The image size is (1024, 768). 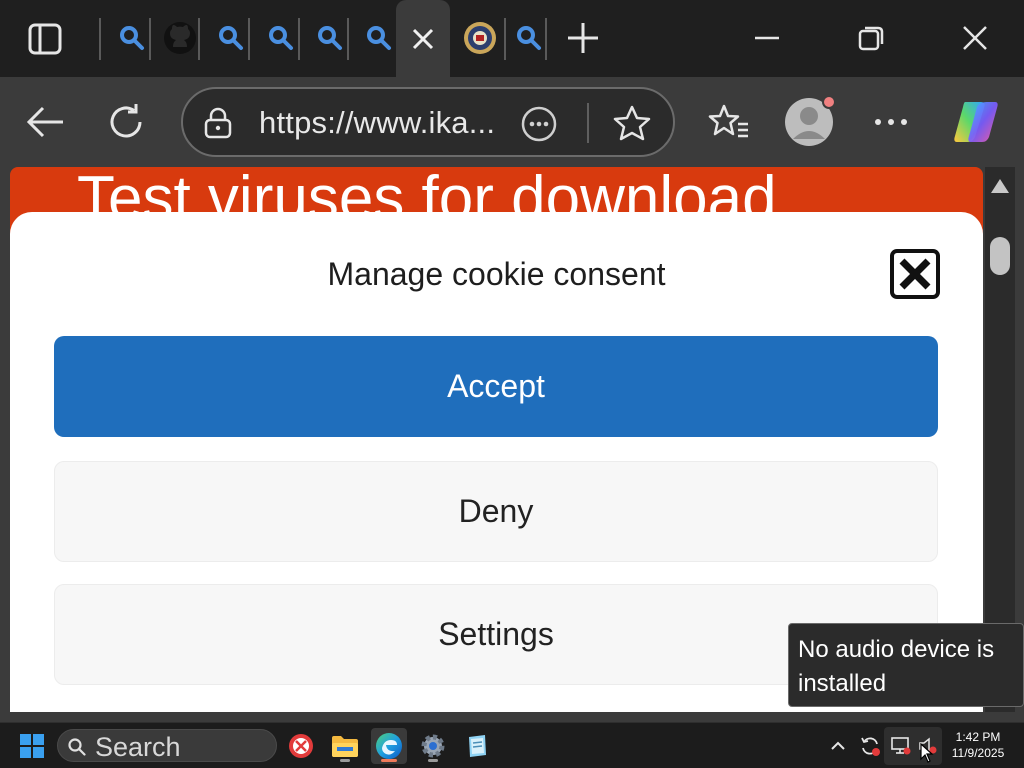 I want to click on more-options-icon, so click(x=539, y=124).